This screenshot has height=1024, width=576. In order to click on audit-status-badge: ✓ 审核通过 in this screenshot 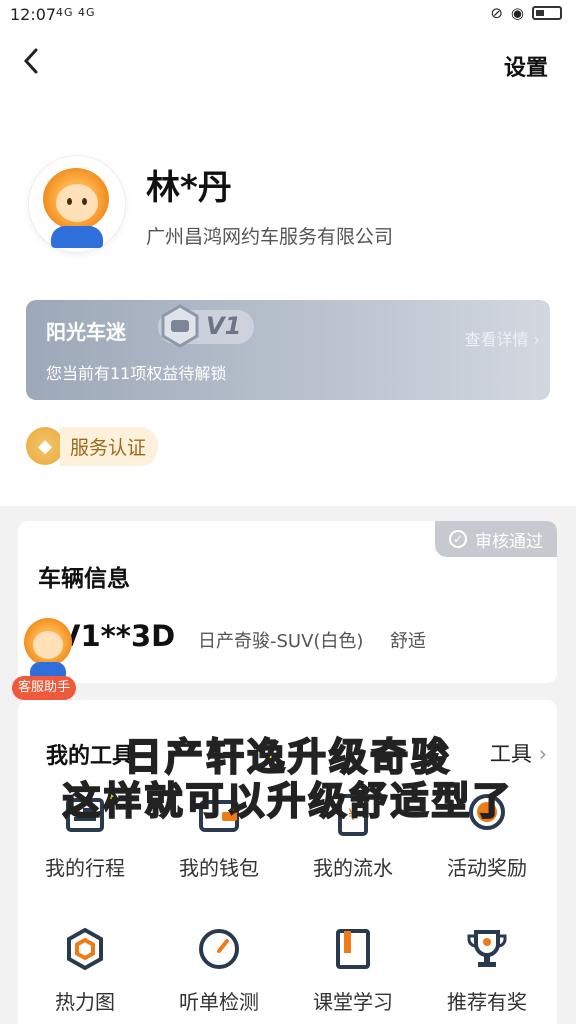, I will do `click(496, 539)`.